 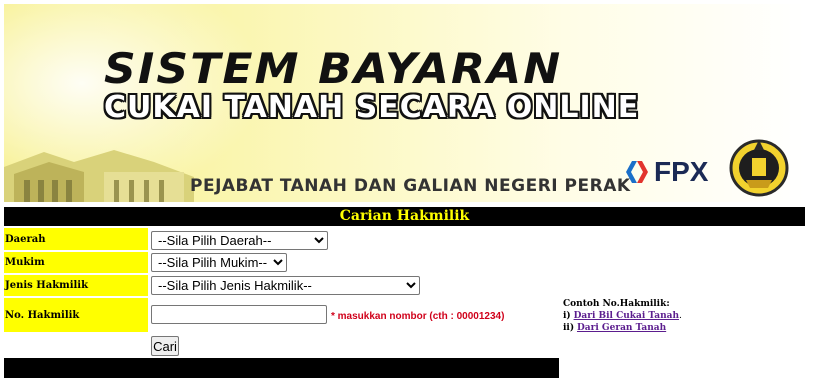 I want to click on example-item-2: ii) Dari Geran Tanah, so click(x=622, y=328).